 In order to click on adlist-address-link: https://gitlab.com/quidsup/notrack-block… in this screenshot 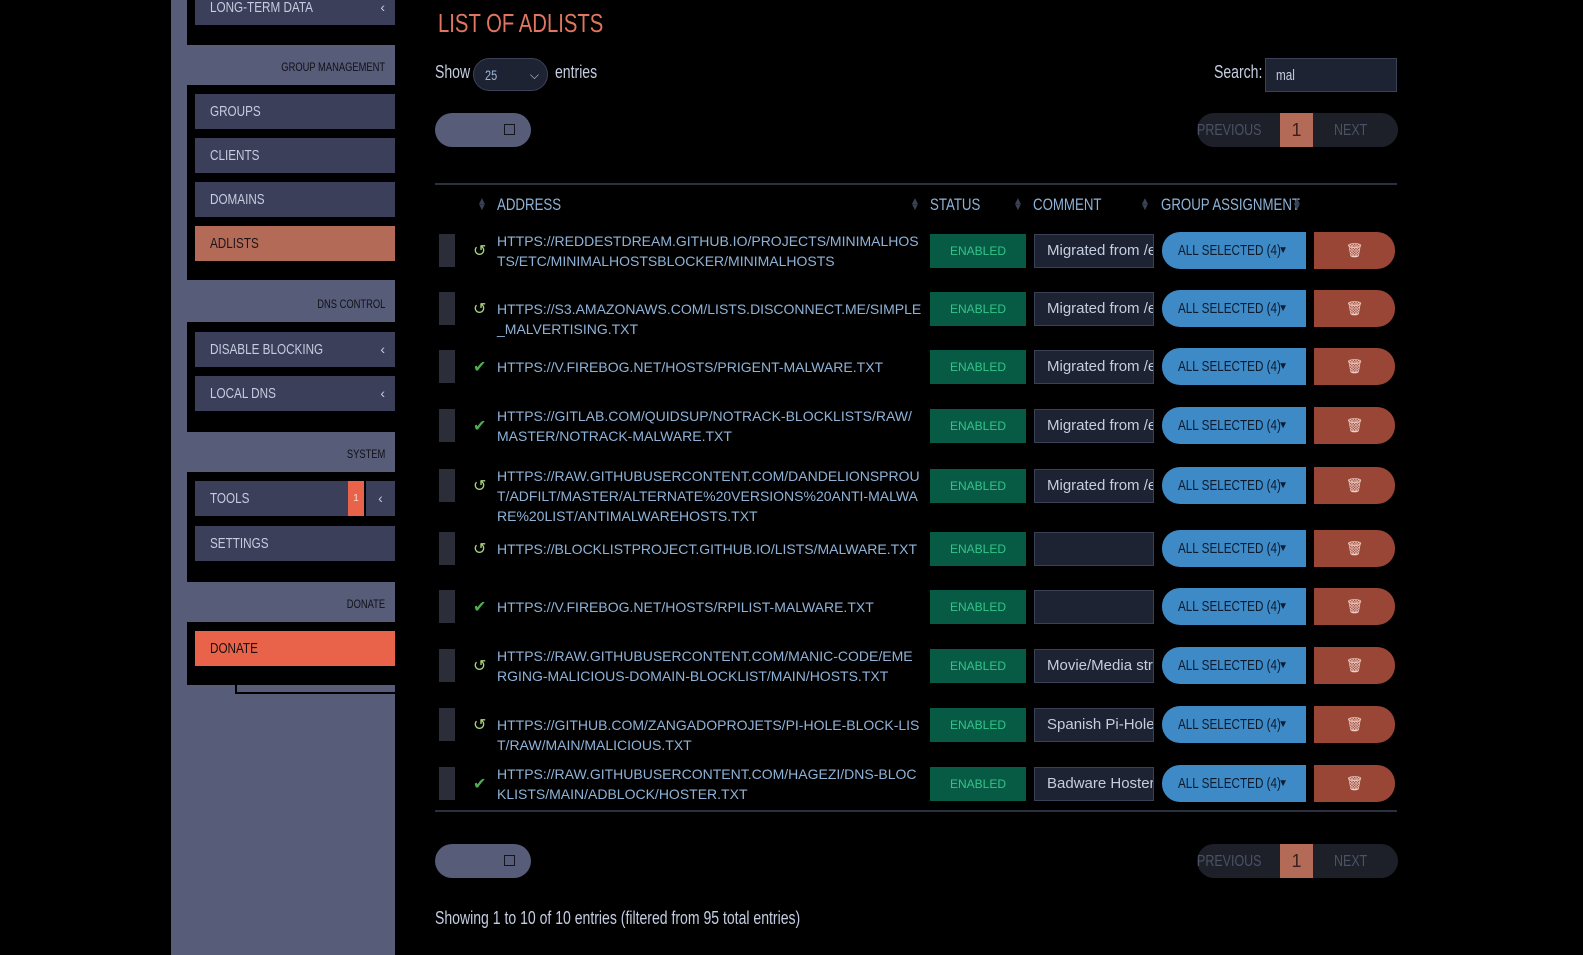, I will do `click(709, 426)`.